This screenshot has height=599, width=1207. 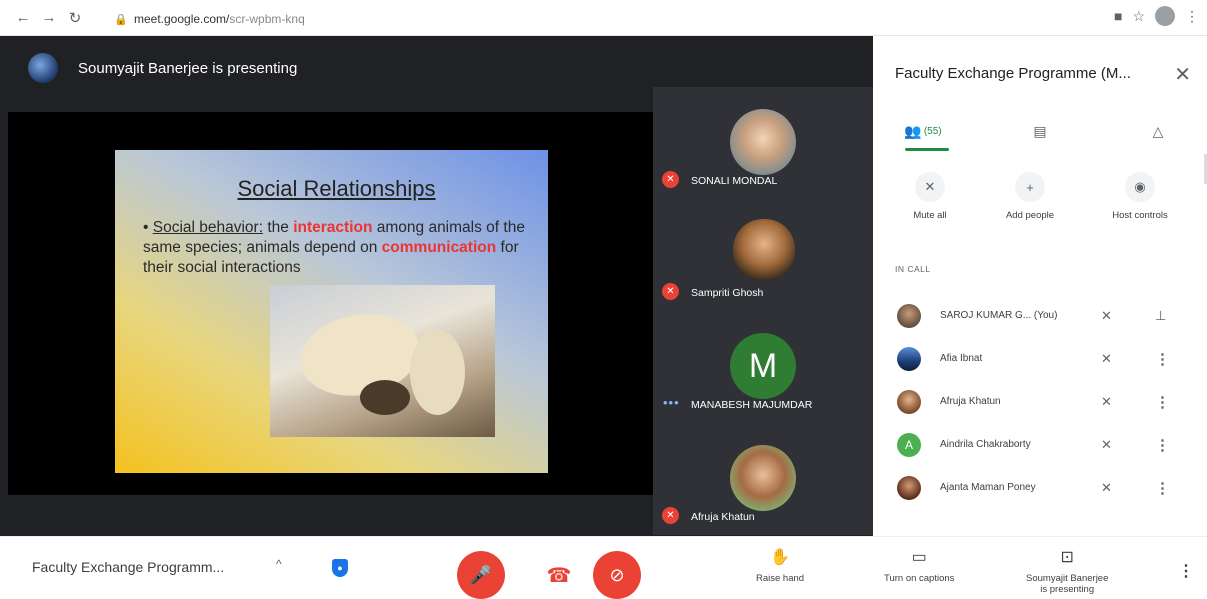 What do you see at coordinates (780, 557) in the screenshot?
I see `hand-icon: ✋` at bounding box center [780, 557].